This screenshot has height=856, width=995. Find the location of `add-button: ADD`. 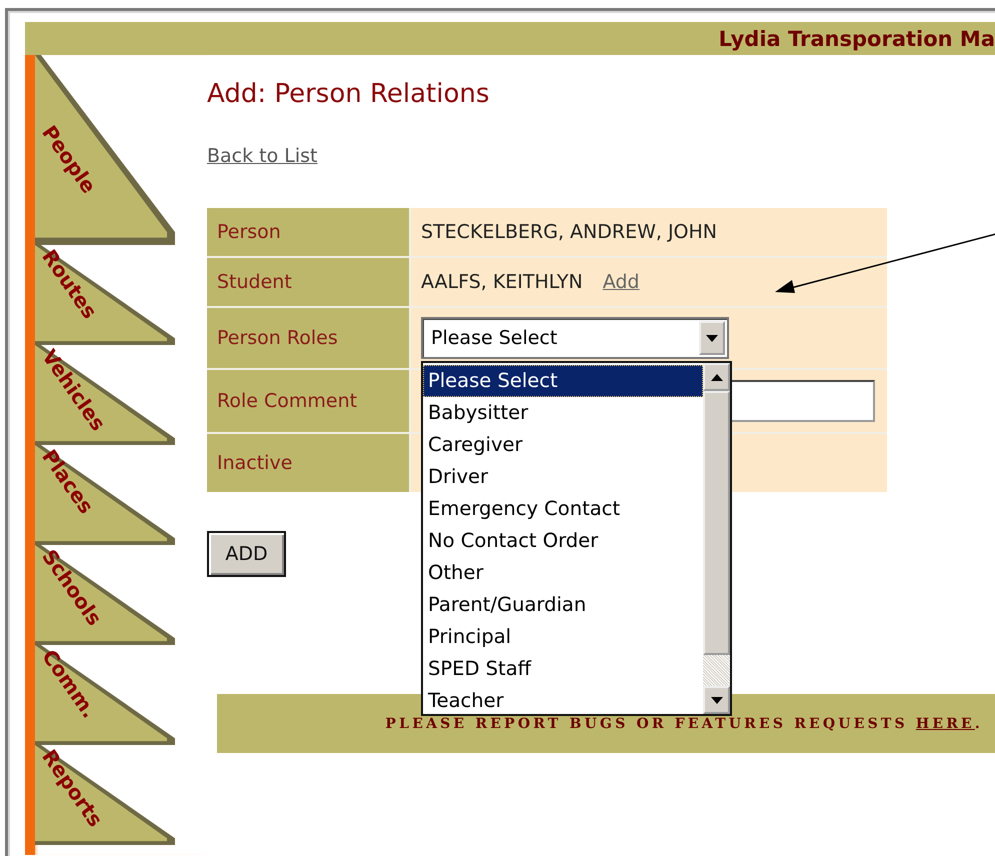

add-button: ADD is located at coordinates (246, 554).